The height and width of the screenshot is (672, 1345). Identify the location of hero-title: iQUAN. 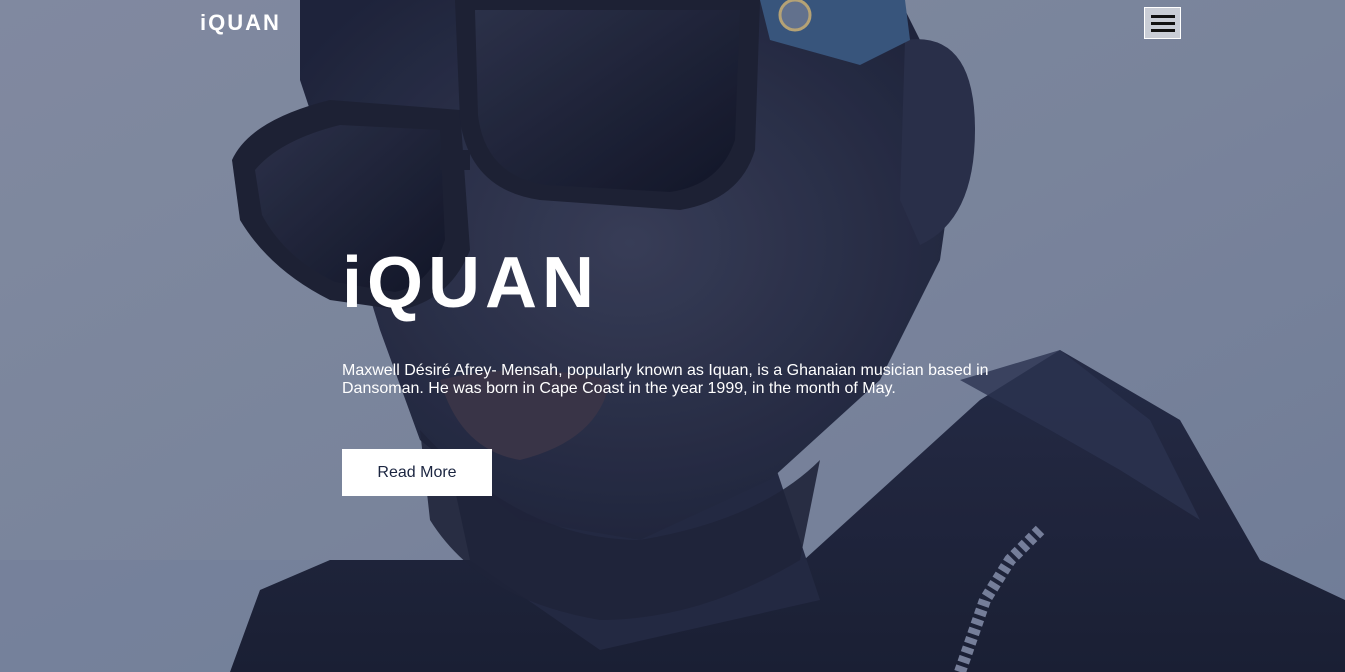
(470, 283).